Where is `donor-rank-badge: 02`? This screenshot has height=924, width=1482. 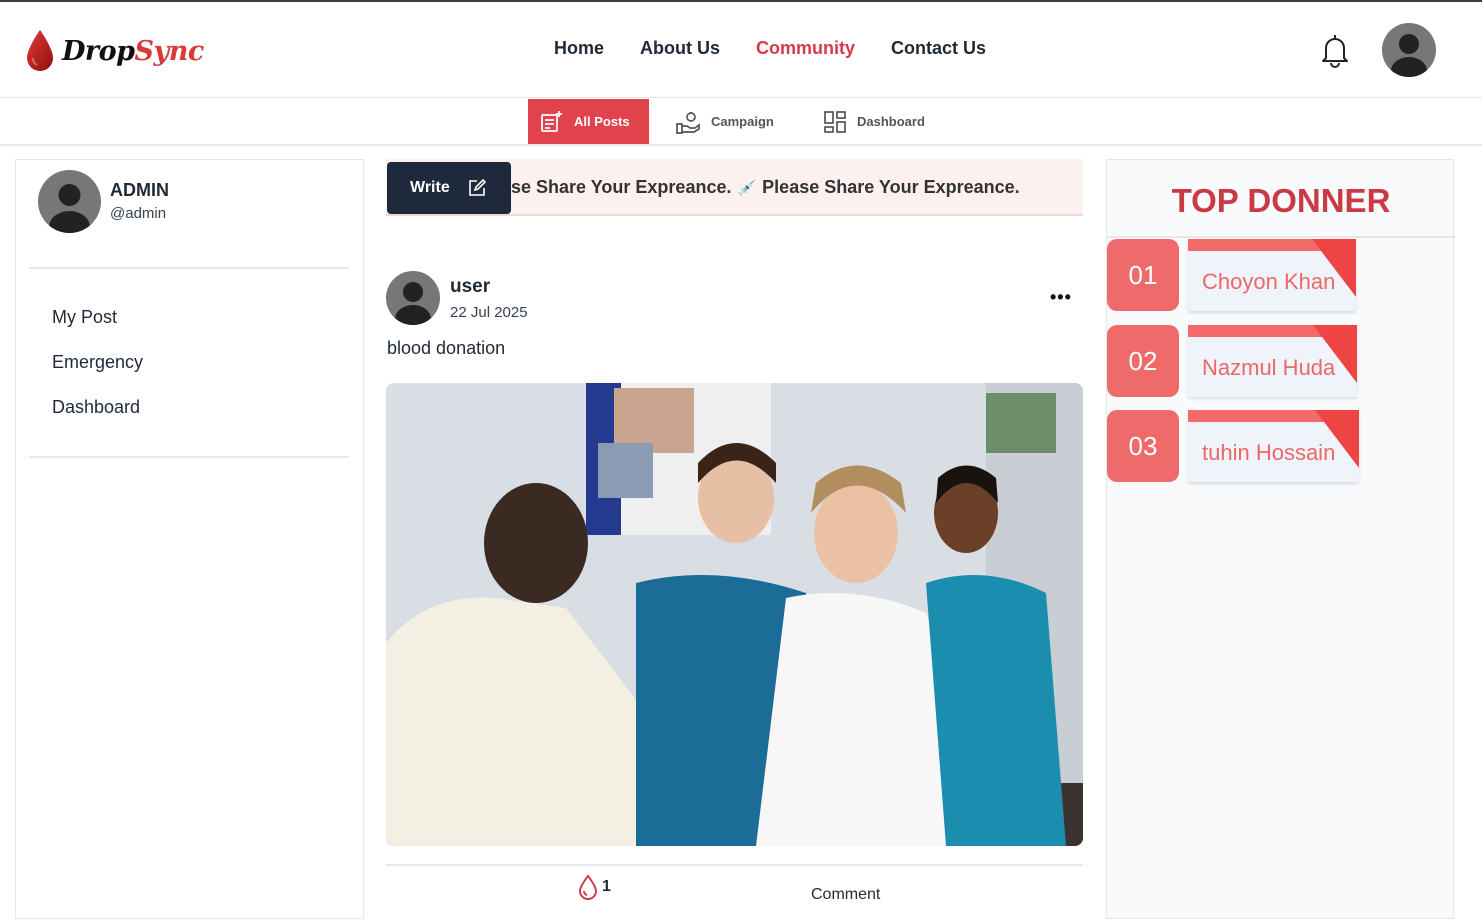 donor-rank-badge: 02 is located at coordinates (1143, 361).